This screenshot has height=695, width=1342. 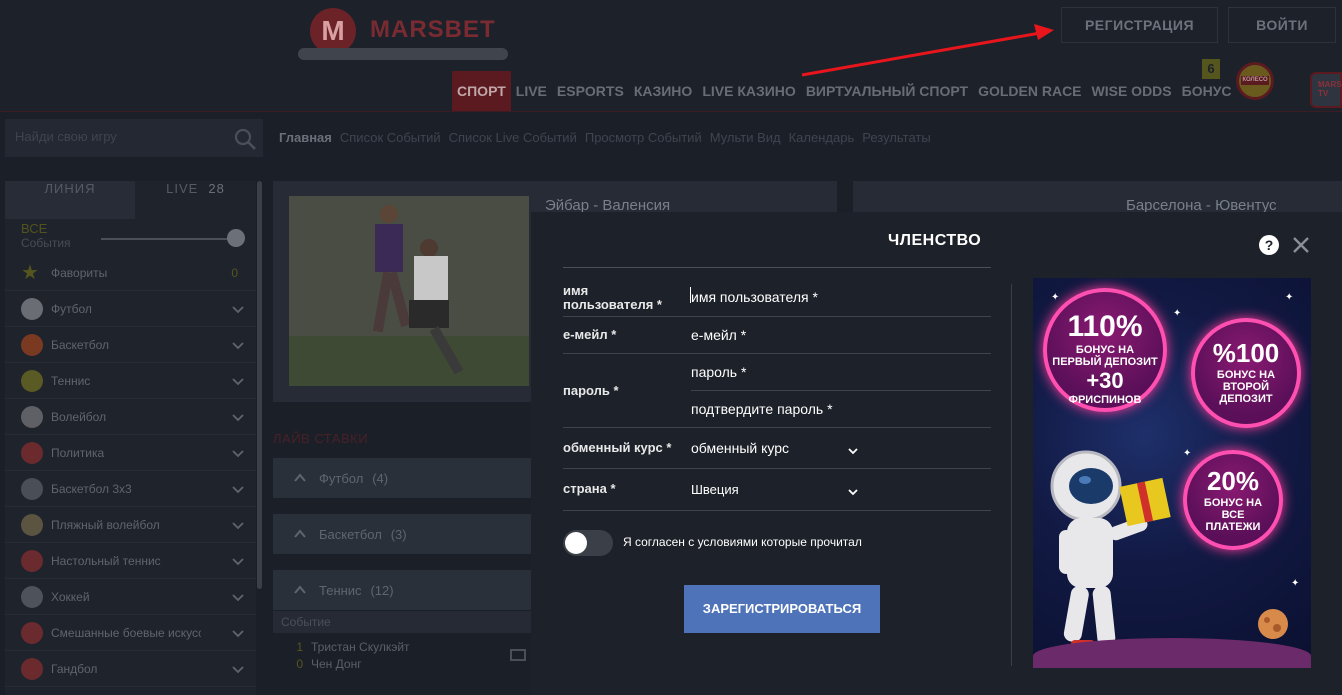 I want to click on breadcrumb-live-events: Список Live Событий, so click(x=513, y=137).